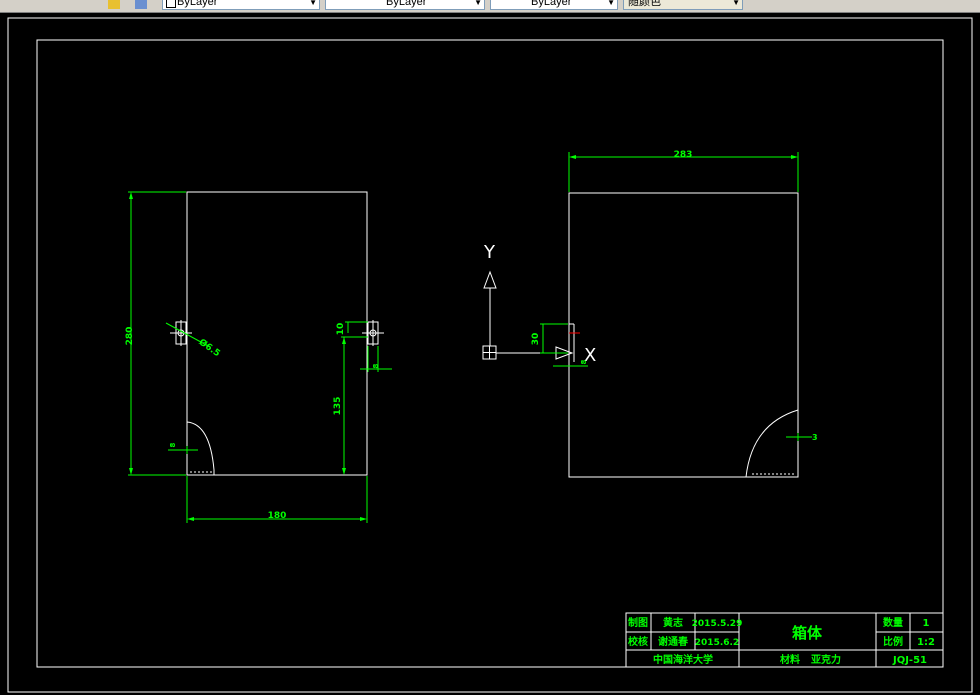  I want to click on plotstyle-combo-value: ByLayer, so click(551, 4).